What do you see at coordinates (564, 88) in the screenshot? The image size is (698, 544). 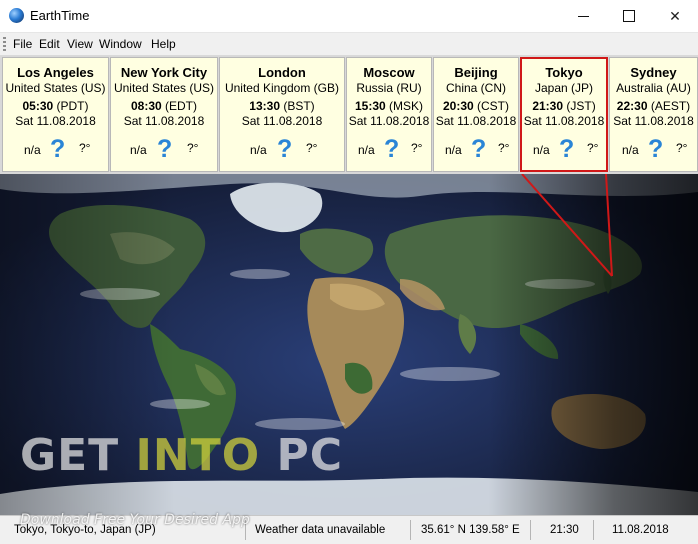 I see `city-country: Japan (JP)` at bounding box center [564, 88].